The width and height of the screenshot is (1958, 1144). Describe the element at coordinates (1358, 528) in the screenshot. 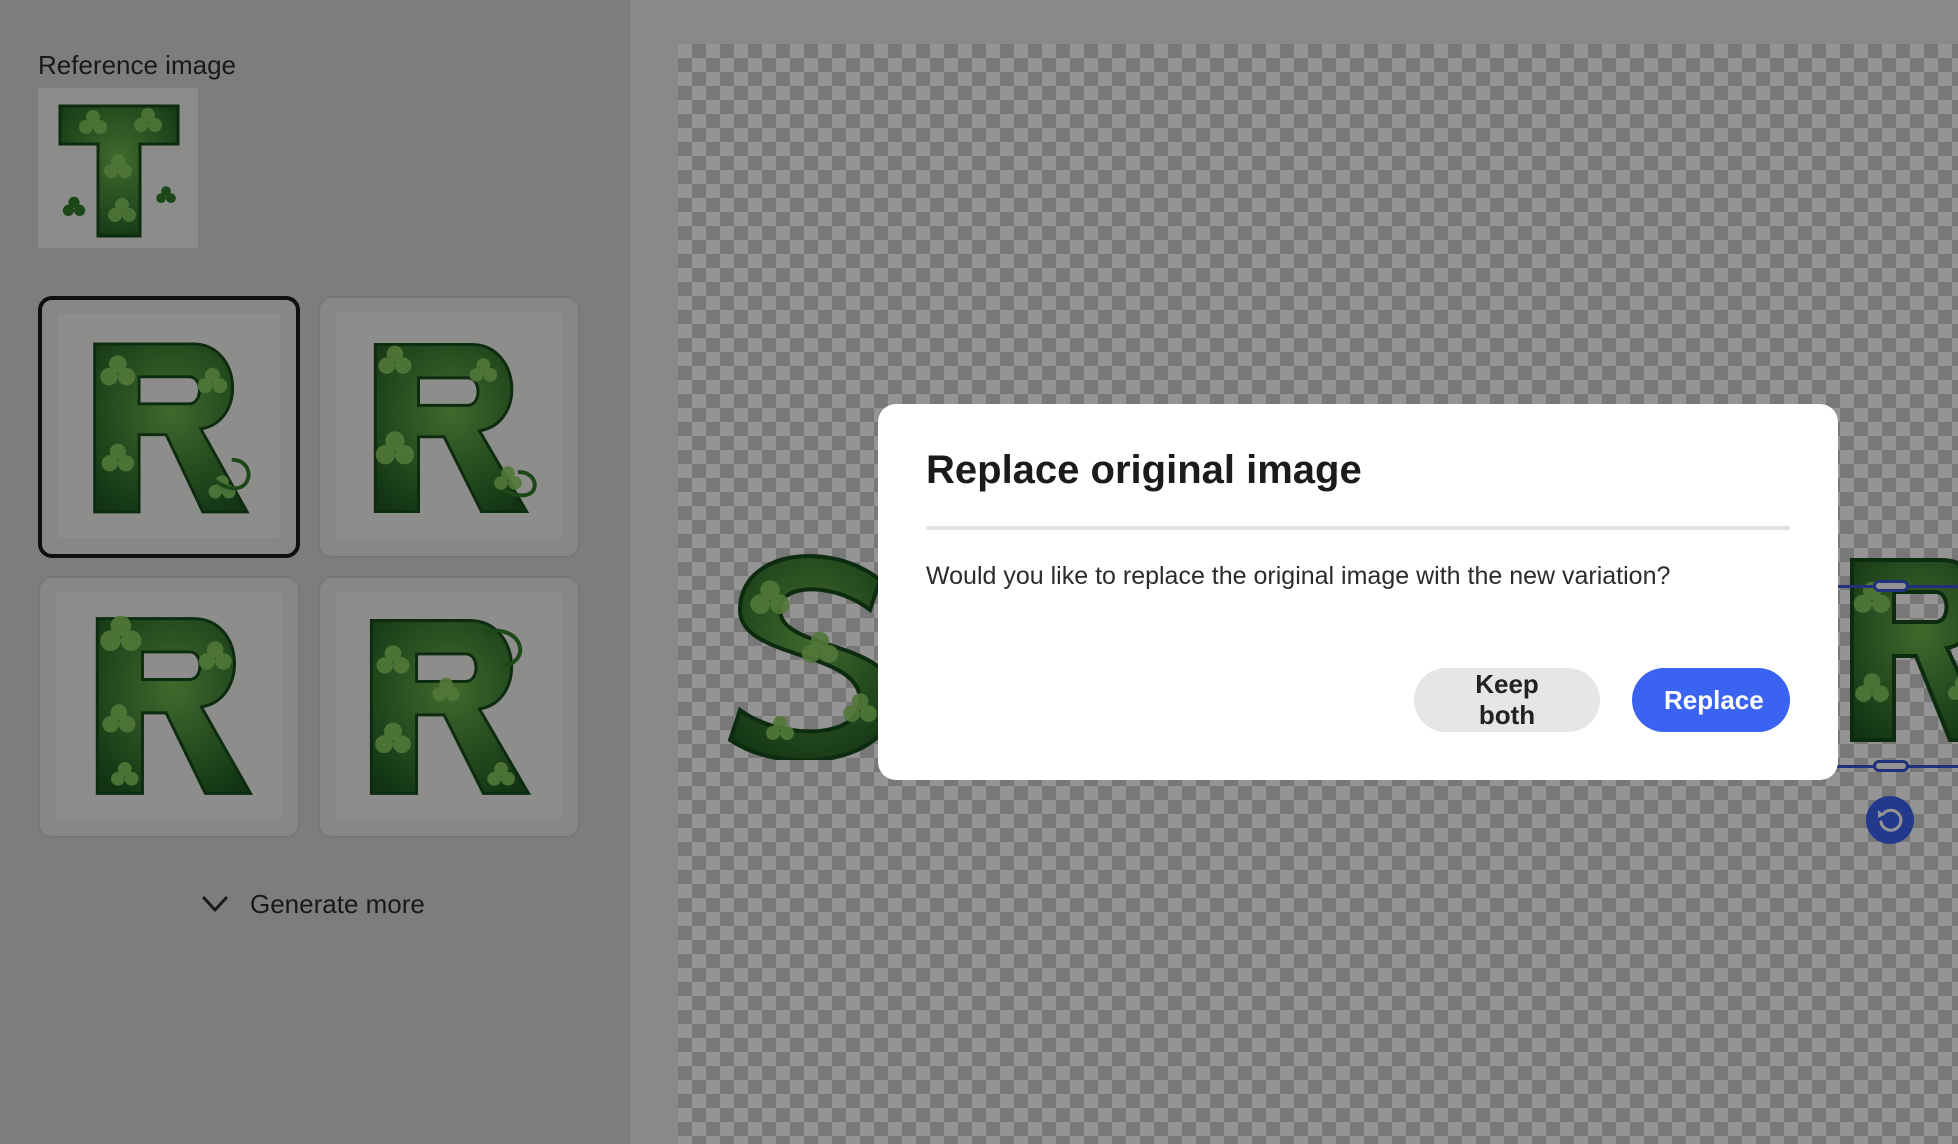

I see `dialog-divider` at that location.